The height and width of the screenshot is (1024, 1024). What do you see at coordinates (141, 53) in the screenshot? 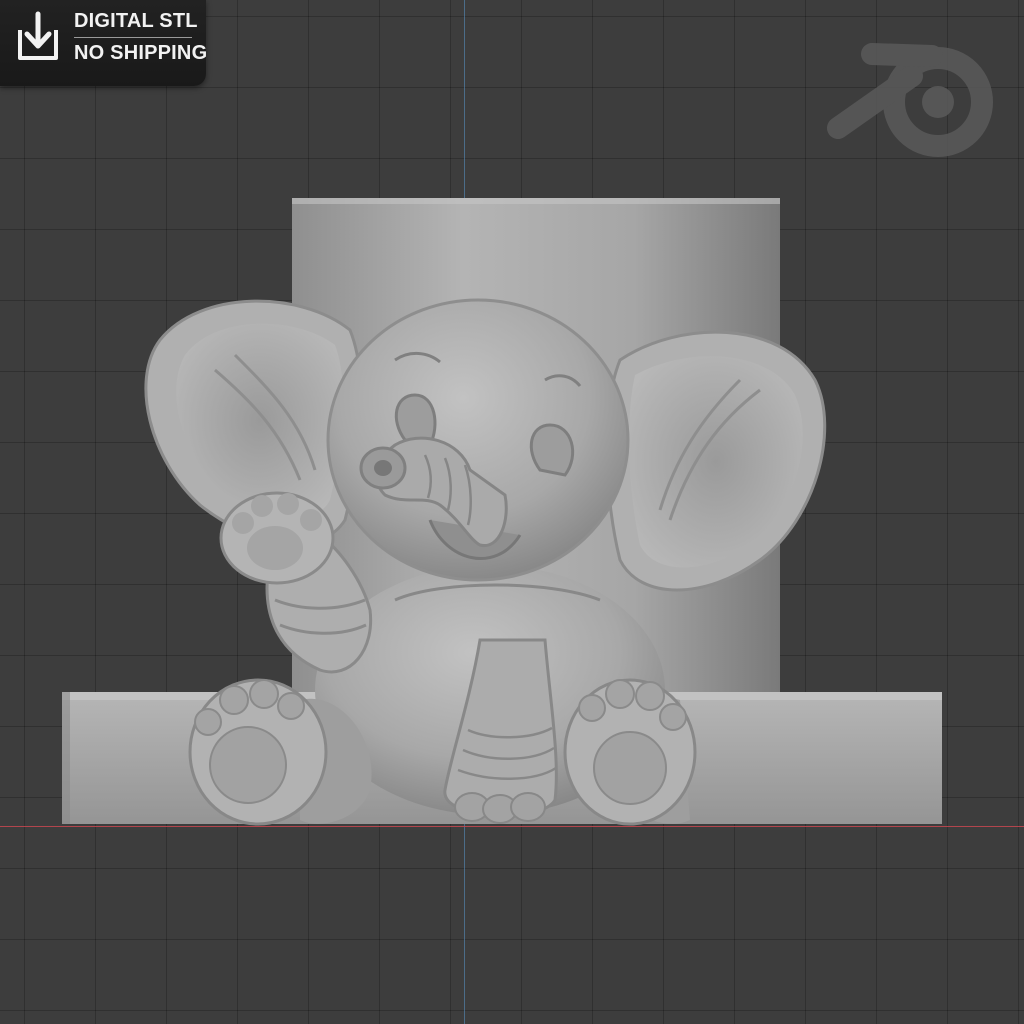
I see `badge-line-2: NO SHIPPING` at bounding box center [141, 53].